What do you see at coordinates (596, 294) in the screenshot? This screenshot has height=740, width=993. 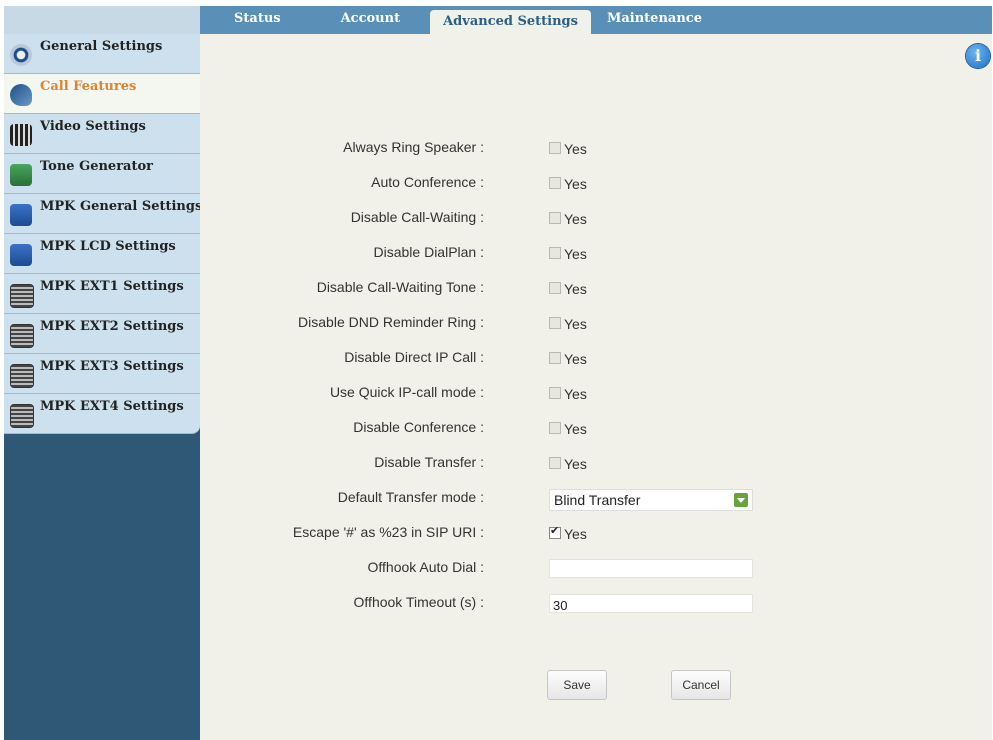 I see `form-row-disable-call-waiting-tone: Disable Call-Waiting Tone : Yes` at bounding box center [596, 294].